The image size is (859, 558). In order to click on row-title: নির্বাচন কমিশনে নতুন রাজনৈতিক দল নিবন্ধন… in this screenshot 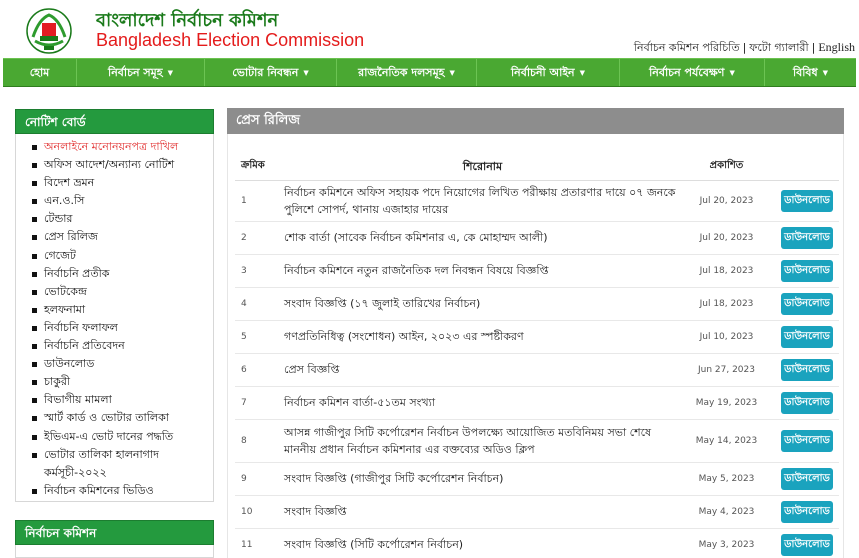, I will do `click(479, 271)`.